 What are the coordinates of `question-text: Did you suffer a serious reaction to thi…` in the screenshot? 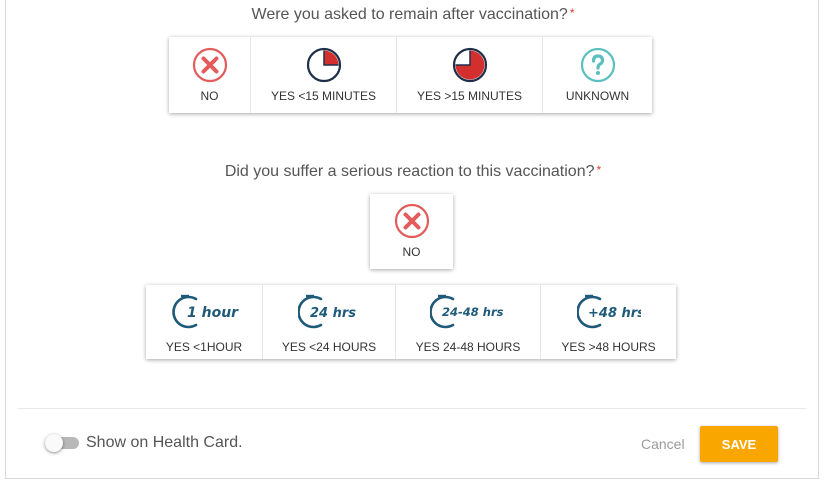 It's located at (409, 171).